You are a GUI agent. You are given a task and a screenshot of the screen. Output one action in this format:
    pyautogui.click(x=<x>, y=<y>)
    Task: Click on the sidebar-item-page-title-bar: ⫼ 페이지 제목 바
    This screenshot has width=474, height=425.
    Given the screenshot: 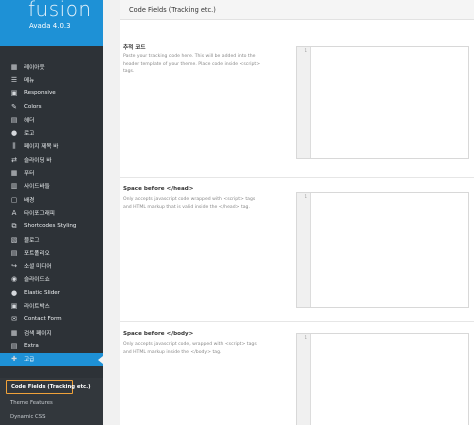 What is the action you would take?
    pyautogui.click(x=51, y=146)
    